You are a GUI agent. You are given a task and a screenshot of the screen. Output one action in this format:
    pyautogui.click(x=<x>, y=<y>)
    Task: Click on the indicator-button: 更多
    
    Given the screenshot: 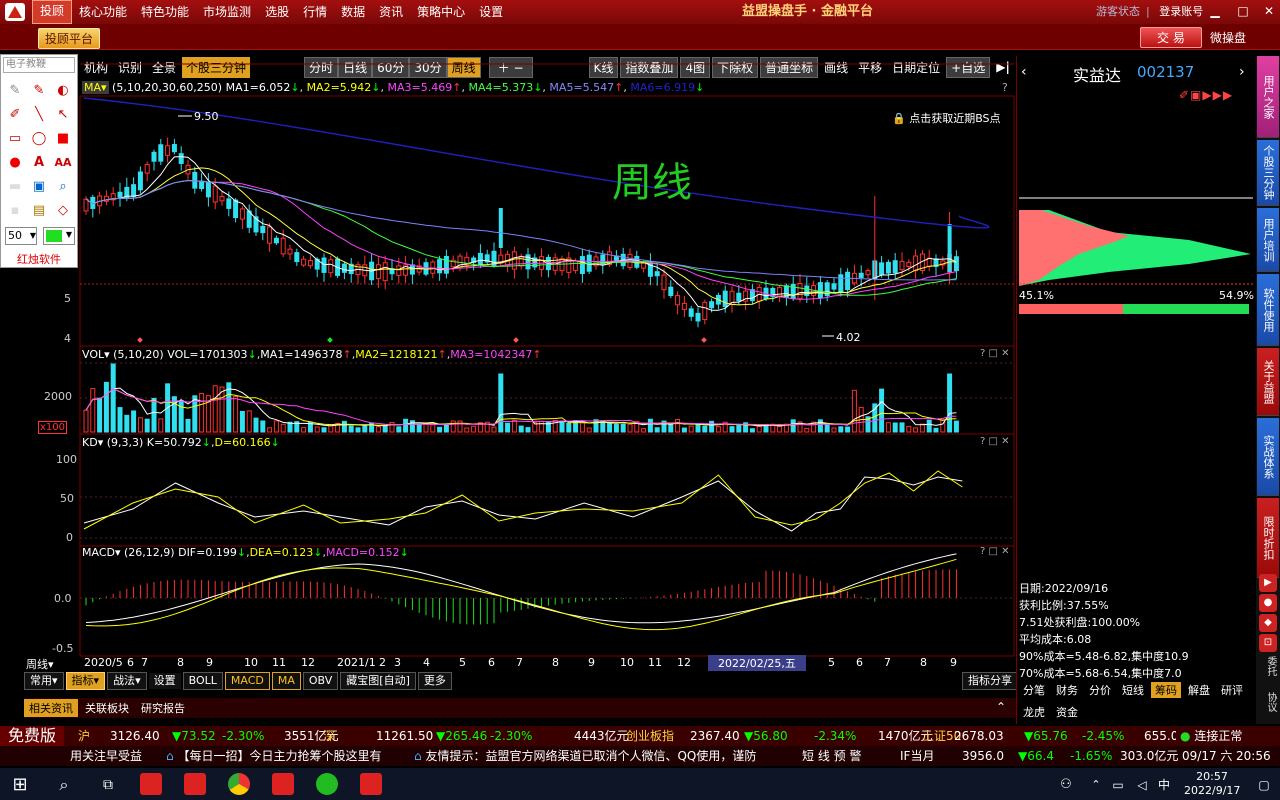 What is the action you would take?
    pyautogui.click(x=434, y=681)
    